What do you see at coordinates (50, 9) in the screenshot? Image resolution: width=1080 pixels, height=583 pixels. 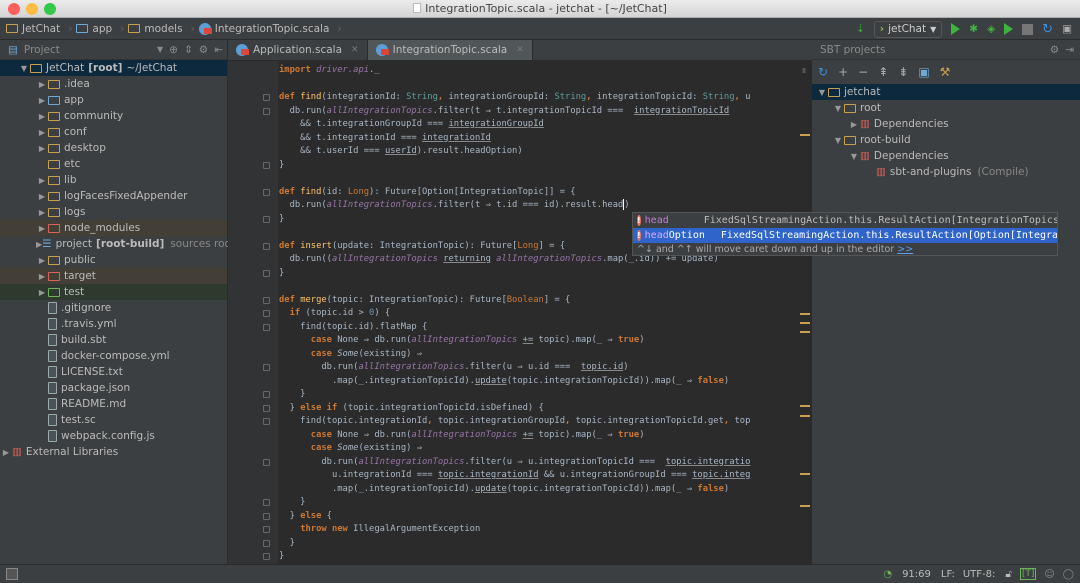 I see `zoom-window-button` at bounding box center [50, 9].